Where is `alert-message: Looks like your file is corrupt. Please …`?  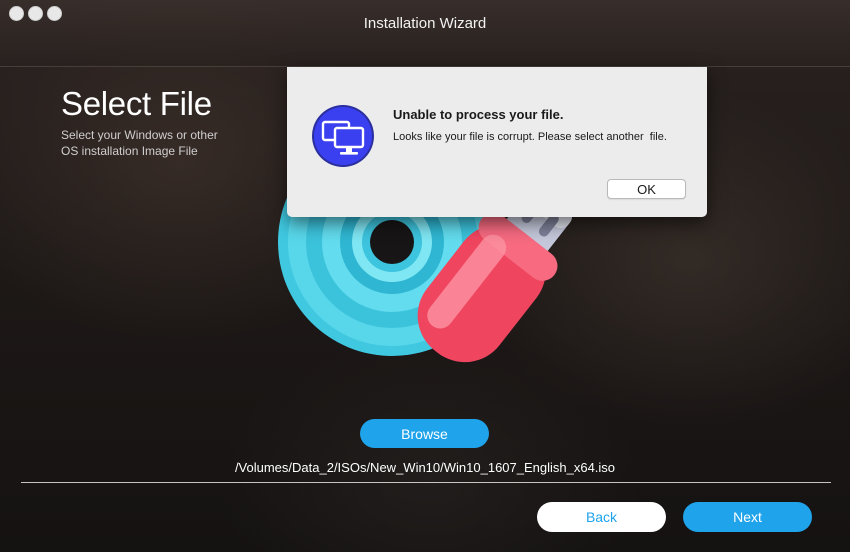 alert-message: Looks like your file is corrupt. Please … is located at coordinates (530, 137).